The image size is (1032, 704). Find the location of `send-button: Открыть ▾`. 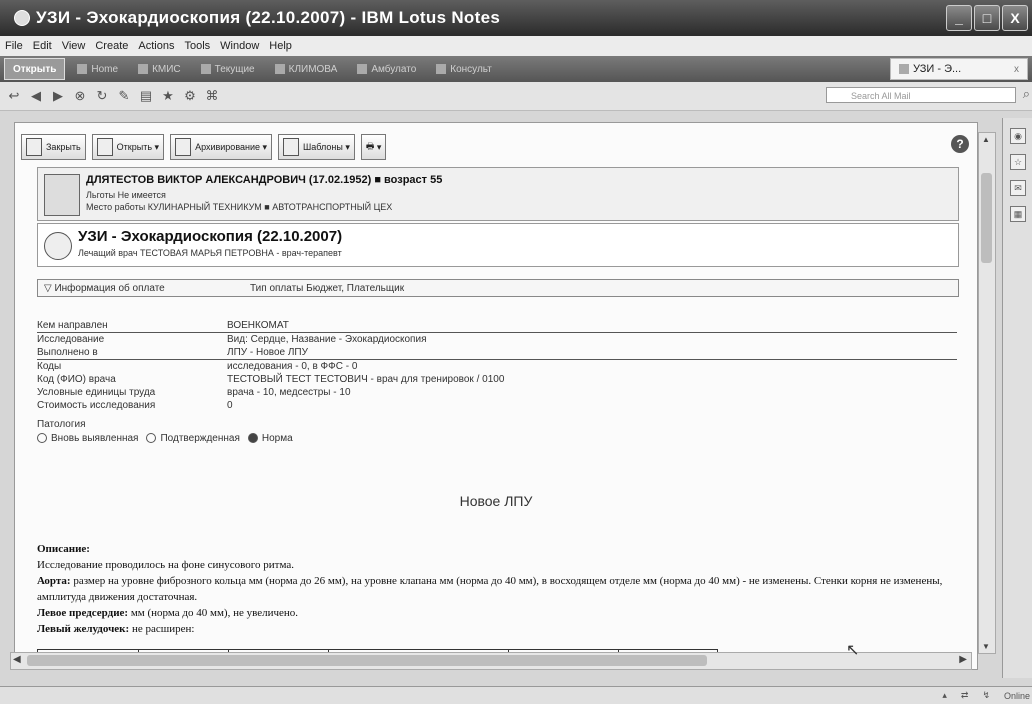

send-button: Открыть ▾ is located at coordinates (128, 147).